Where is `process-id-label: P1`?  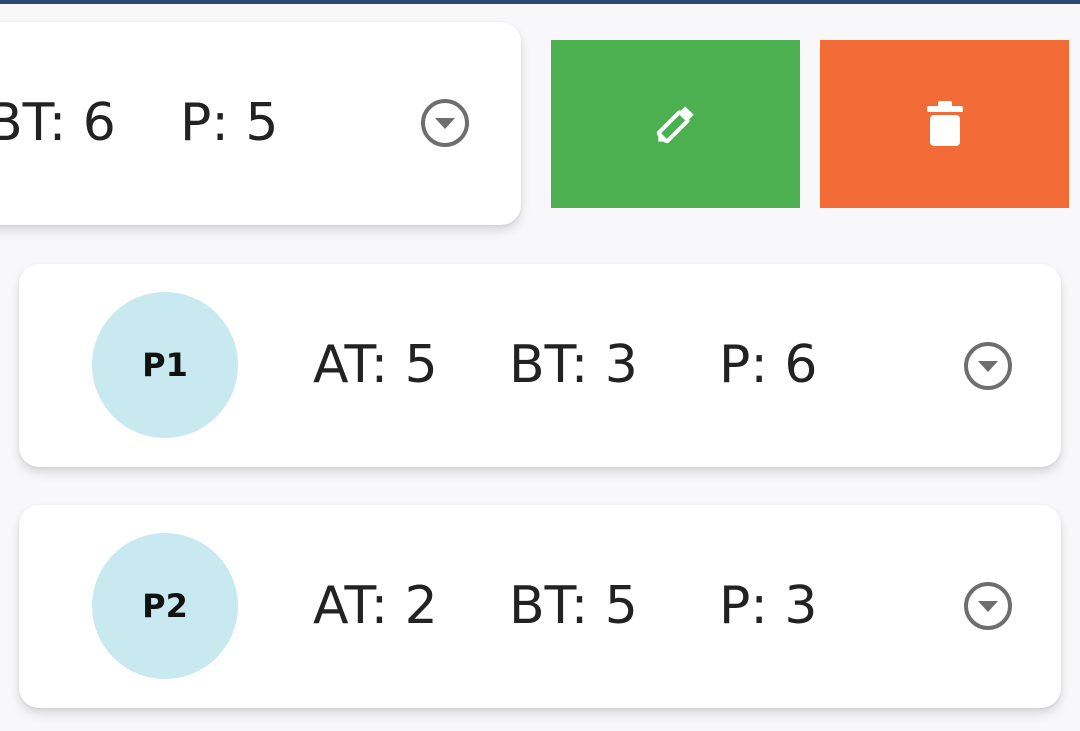 process-id-label: P1 is located at coordinates (165, 365).